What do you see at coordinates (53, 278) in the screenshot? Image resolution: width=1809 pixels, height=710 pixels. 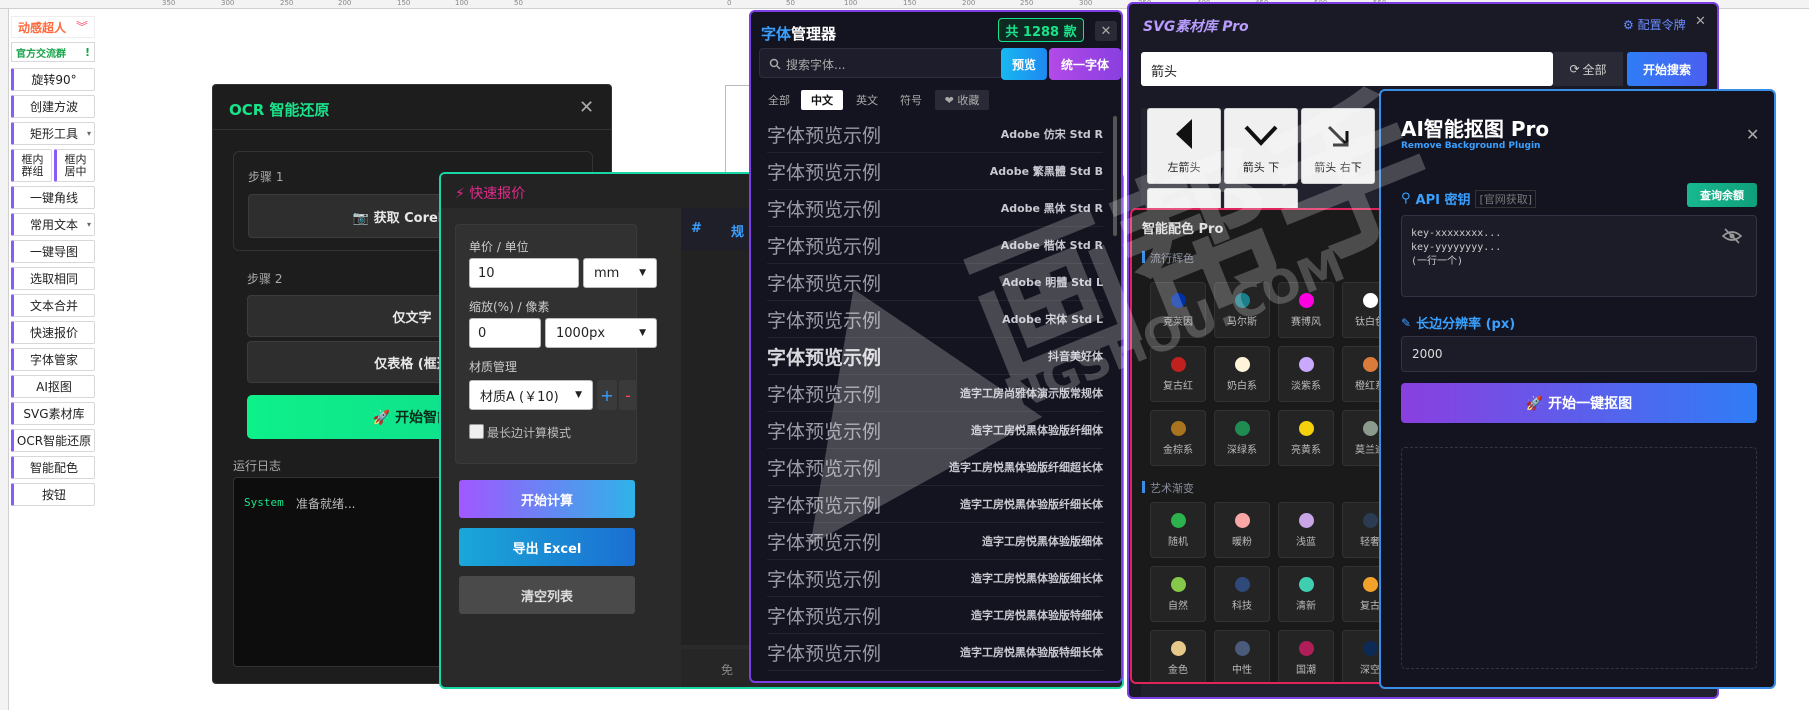 I see `tool-select-same: 选取相同` at bounding box center [53, 278].